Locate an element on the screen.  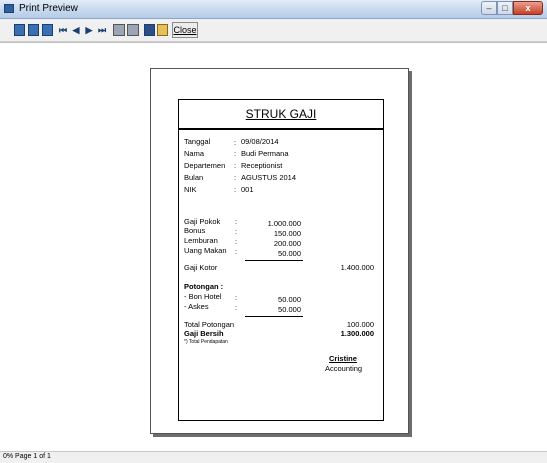
gross-label: Gaji Kotor is located at coordinates (201, 267).